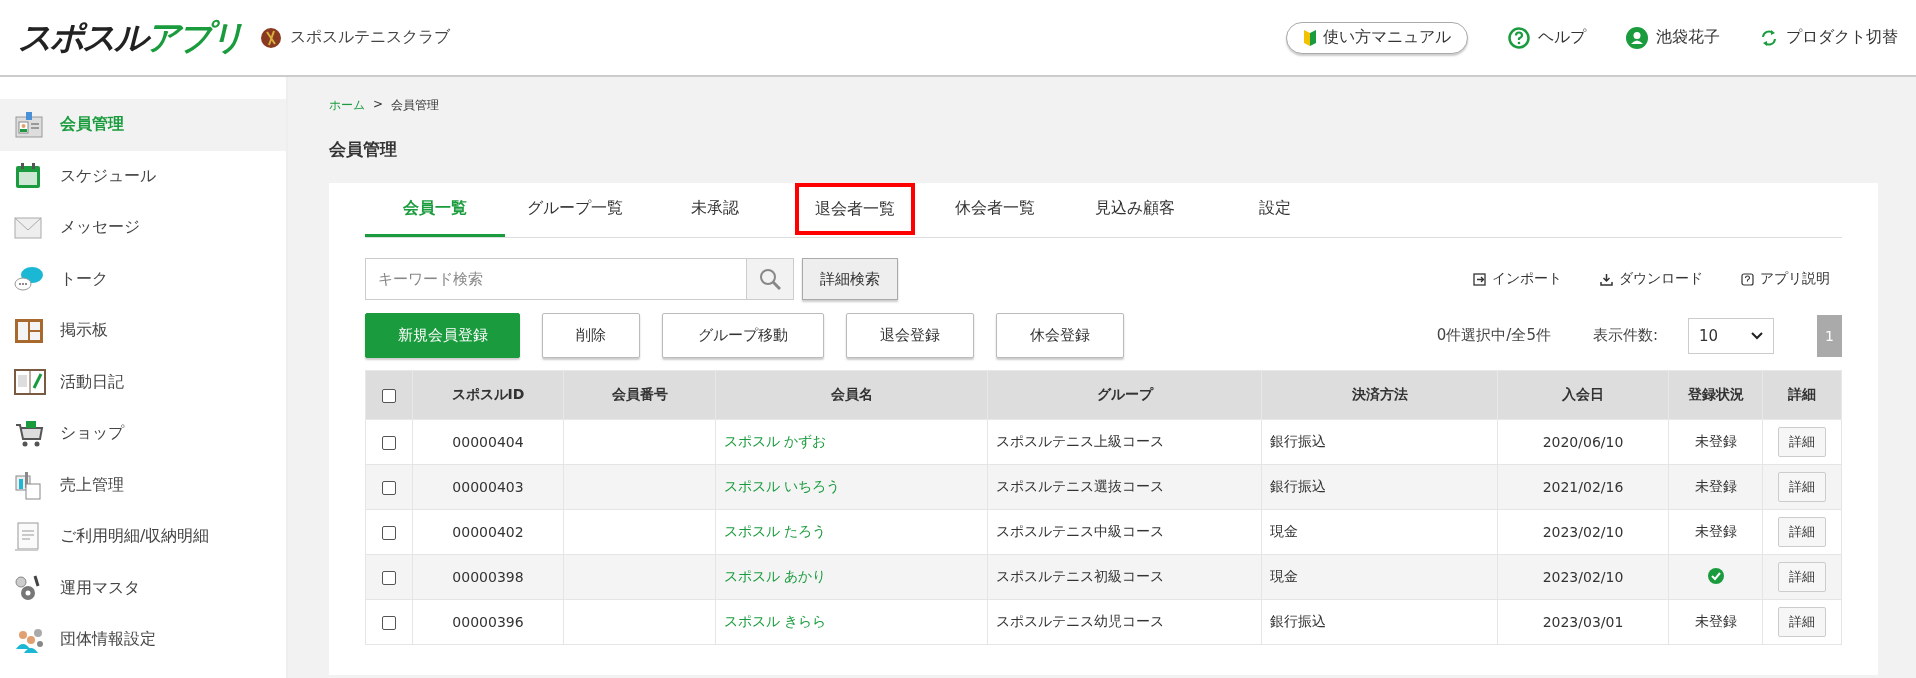  I want to click on table-cell: 00000396, so click(488, 622).